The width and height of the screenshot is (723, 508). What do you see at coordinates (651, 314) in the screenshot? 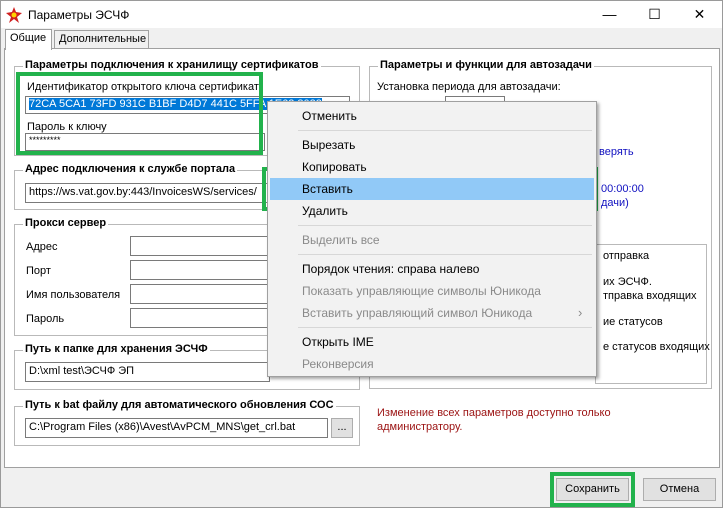
I see `autotask-list-box` at bounding box center [651, 314].